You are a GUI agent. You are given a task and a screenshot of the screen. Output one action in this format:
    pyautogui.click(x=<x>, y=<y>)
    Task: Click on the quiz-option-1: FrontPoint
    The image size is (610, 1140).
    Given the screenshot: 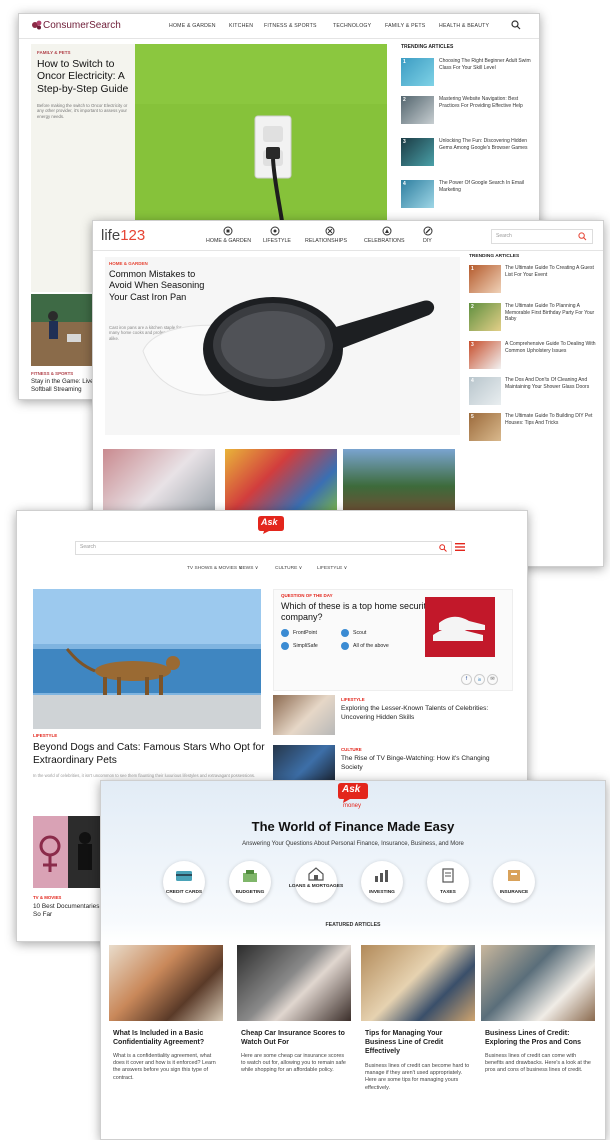 What is the action you would take?
    pyautogui.click(x=305, y=633)
    